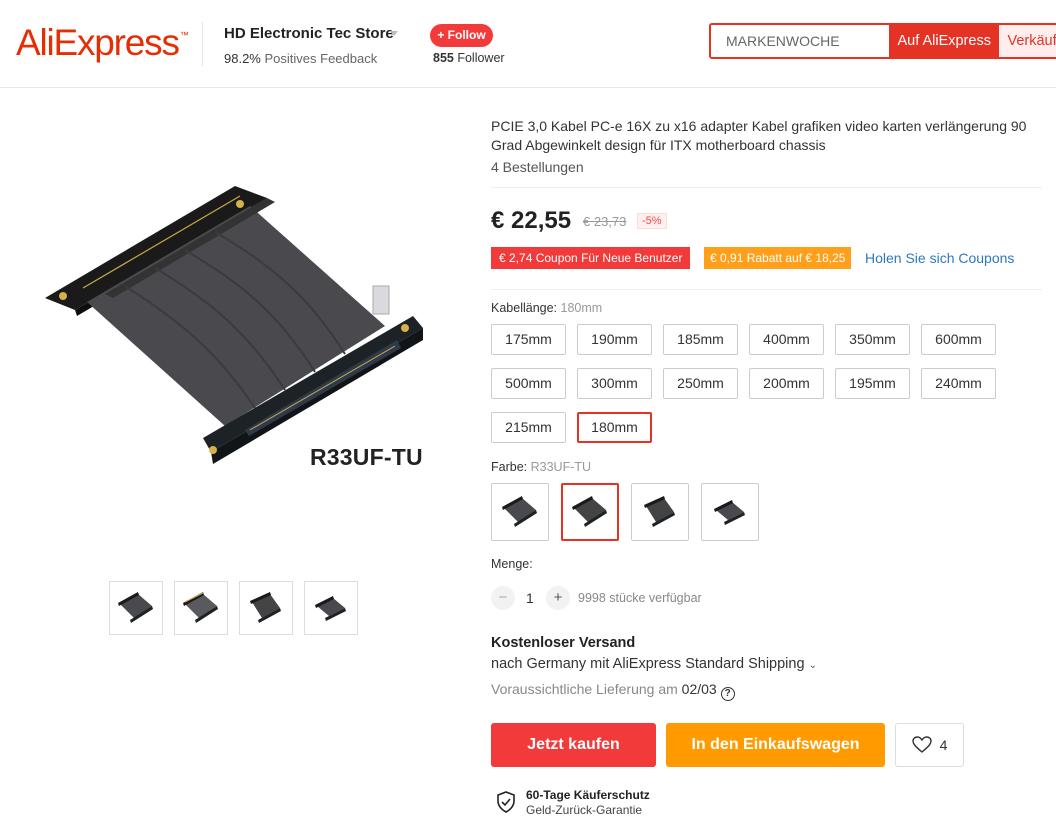  I want to click on store-feedback: 98.2% Positives Feedback, so click(301, 58).